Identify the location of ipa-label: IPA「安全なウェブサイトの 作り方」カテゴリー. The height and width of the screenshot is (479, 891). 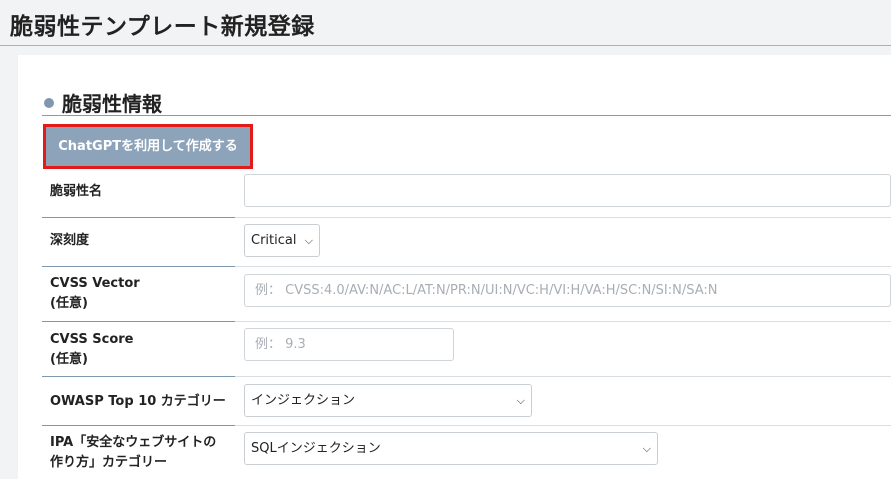
(133, 453).